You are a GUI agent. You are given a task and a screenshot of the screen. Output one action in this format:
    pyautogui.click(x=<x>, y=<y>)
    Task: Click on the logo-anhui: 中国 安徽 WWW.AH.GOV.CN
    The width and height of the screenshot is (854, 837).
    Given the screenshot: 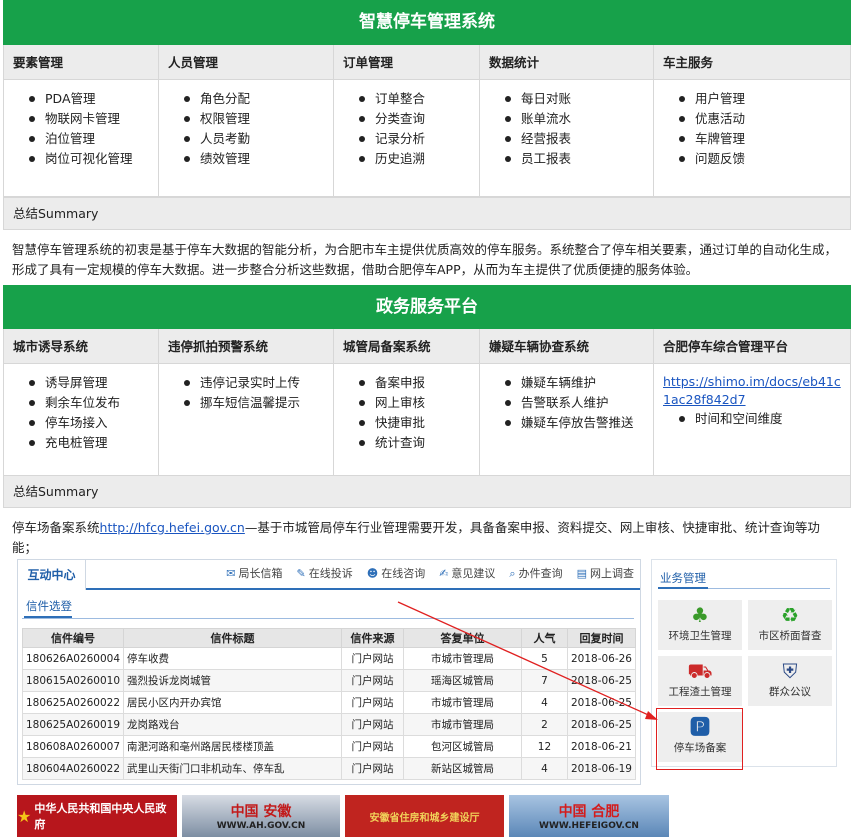 What is the action you would take?
    pyautogui.click(x=261, y=816)
    